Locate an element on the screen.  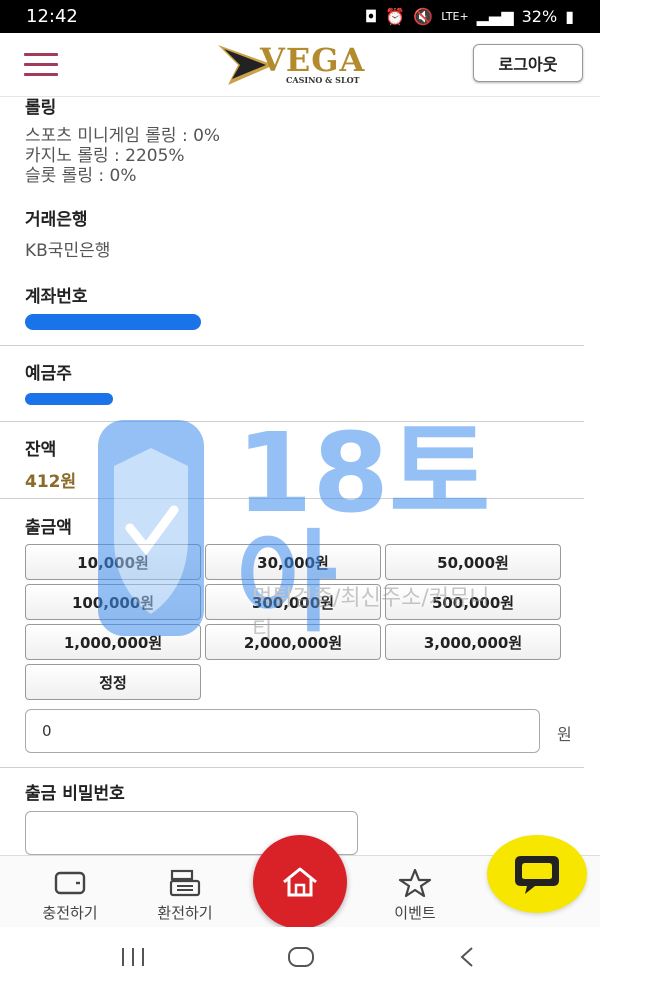
network-label: LTE+ is located at coordinates (455, 16).